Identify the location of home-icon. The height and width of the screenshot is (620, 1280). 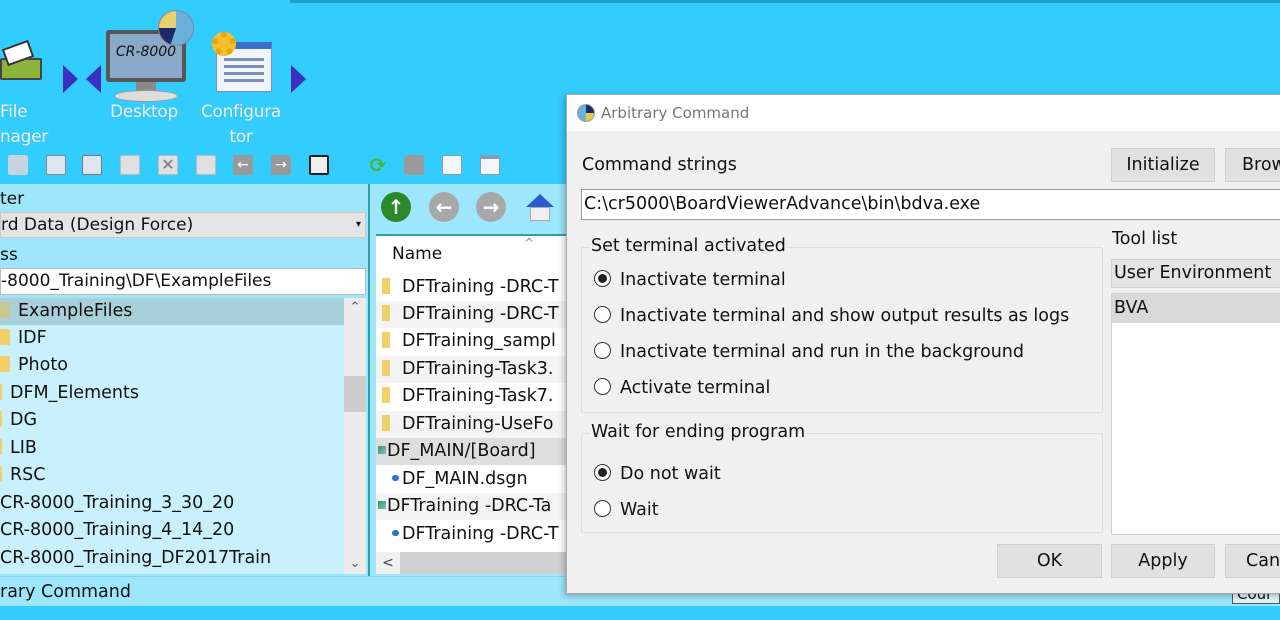
(539, 208).